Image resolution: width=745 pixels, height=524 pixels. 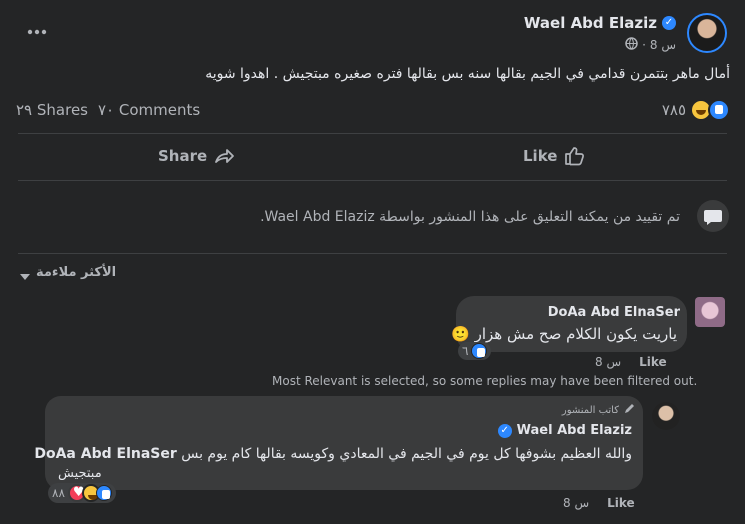 What do you see at coordinates (76, 272) in the screenshot?
I see `comment-filter-label: الأكثر ملاءمة` at bounding box center [76, 272].